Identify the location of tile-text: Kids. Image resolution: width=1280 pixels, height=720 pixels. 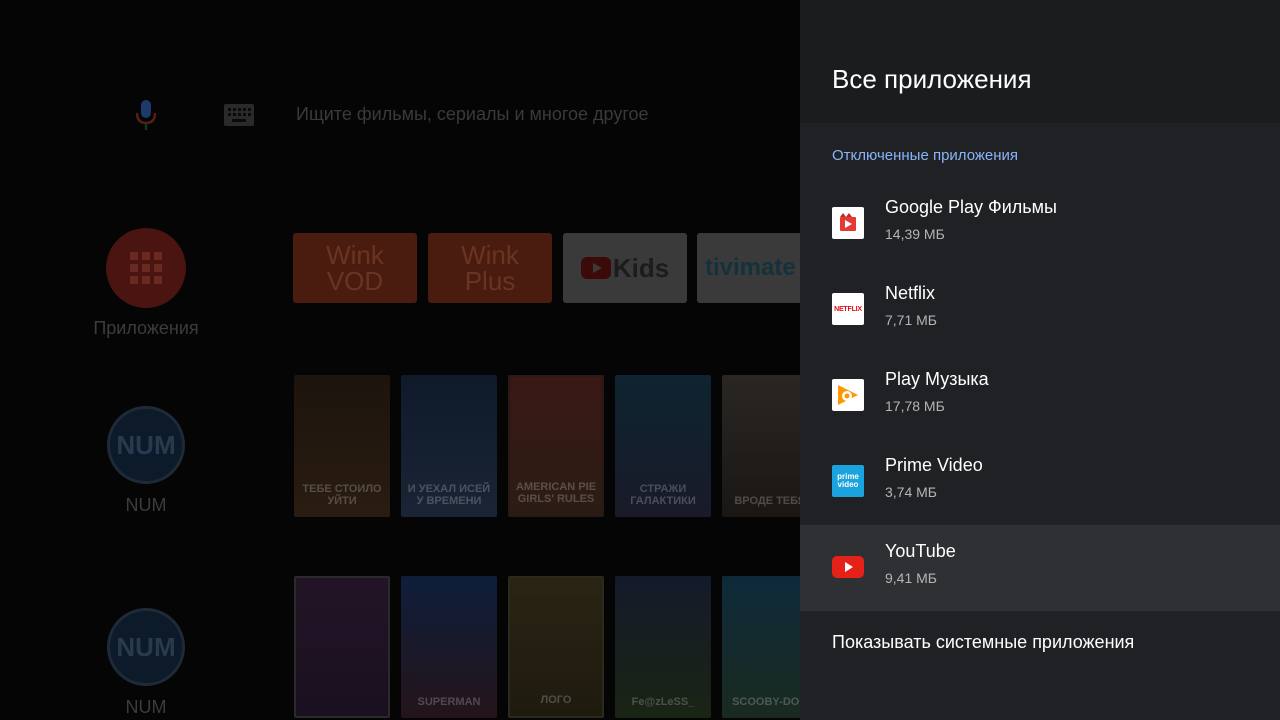
(641, 268).